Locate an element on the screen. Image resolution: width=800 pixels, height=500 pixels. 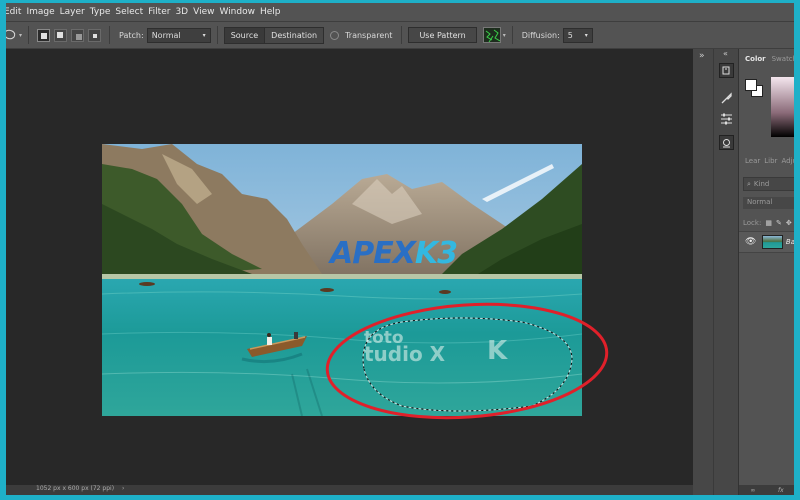
layer-name: Ba is located at coordinates (789, 242).